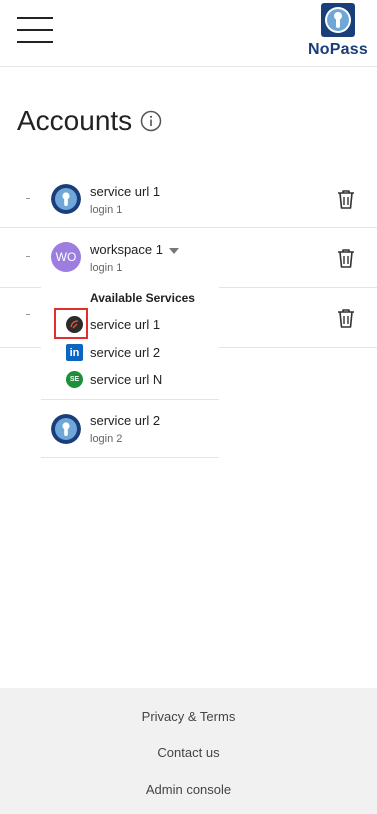  Describe the element at coordinates (151, 121) in the screenshot. I see `info-icon` at that location.